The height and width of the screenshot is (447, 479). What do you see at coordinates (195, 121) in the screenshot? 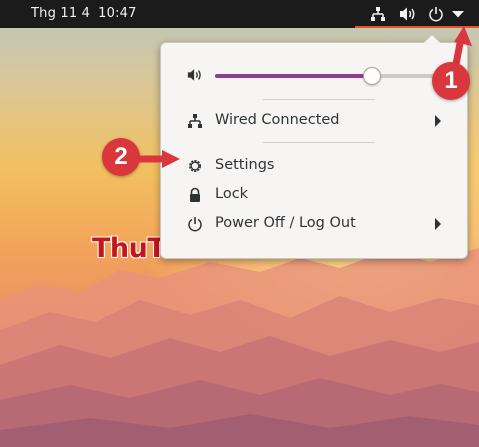
I see `network-wired-icon` at bounding box center [195, 121].